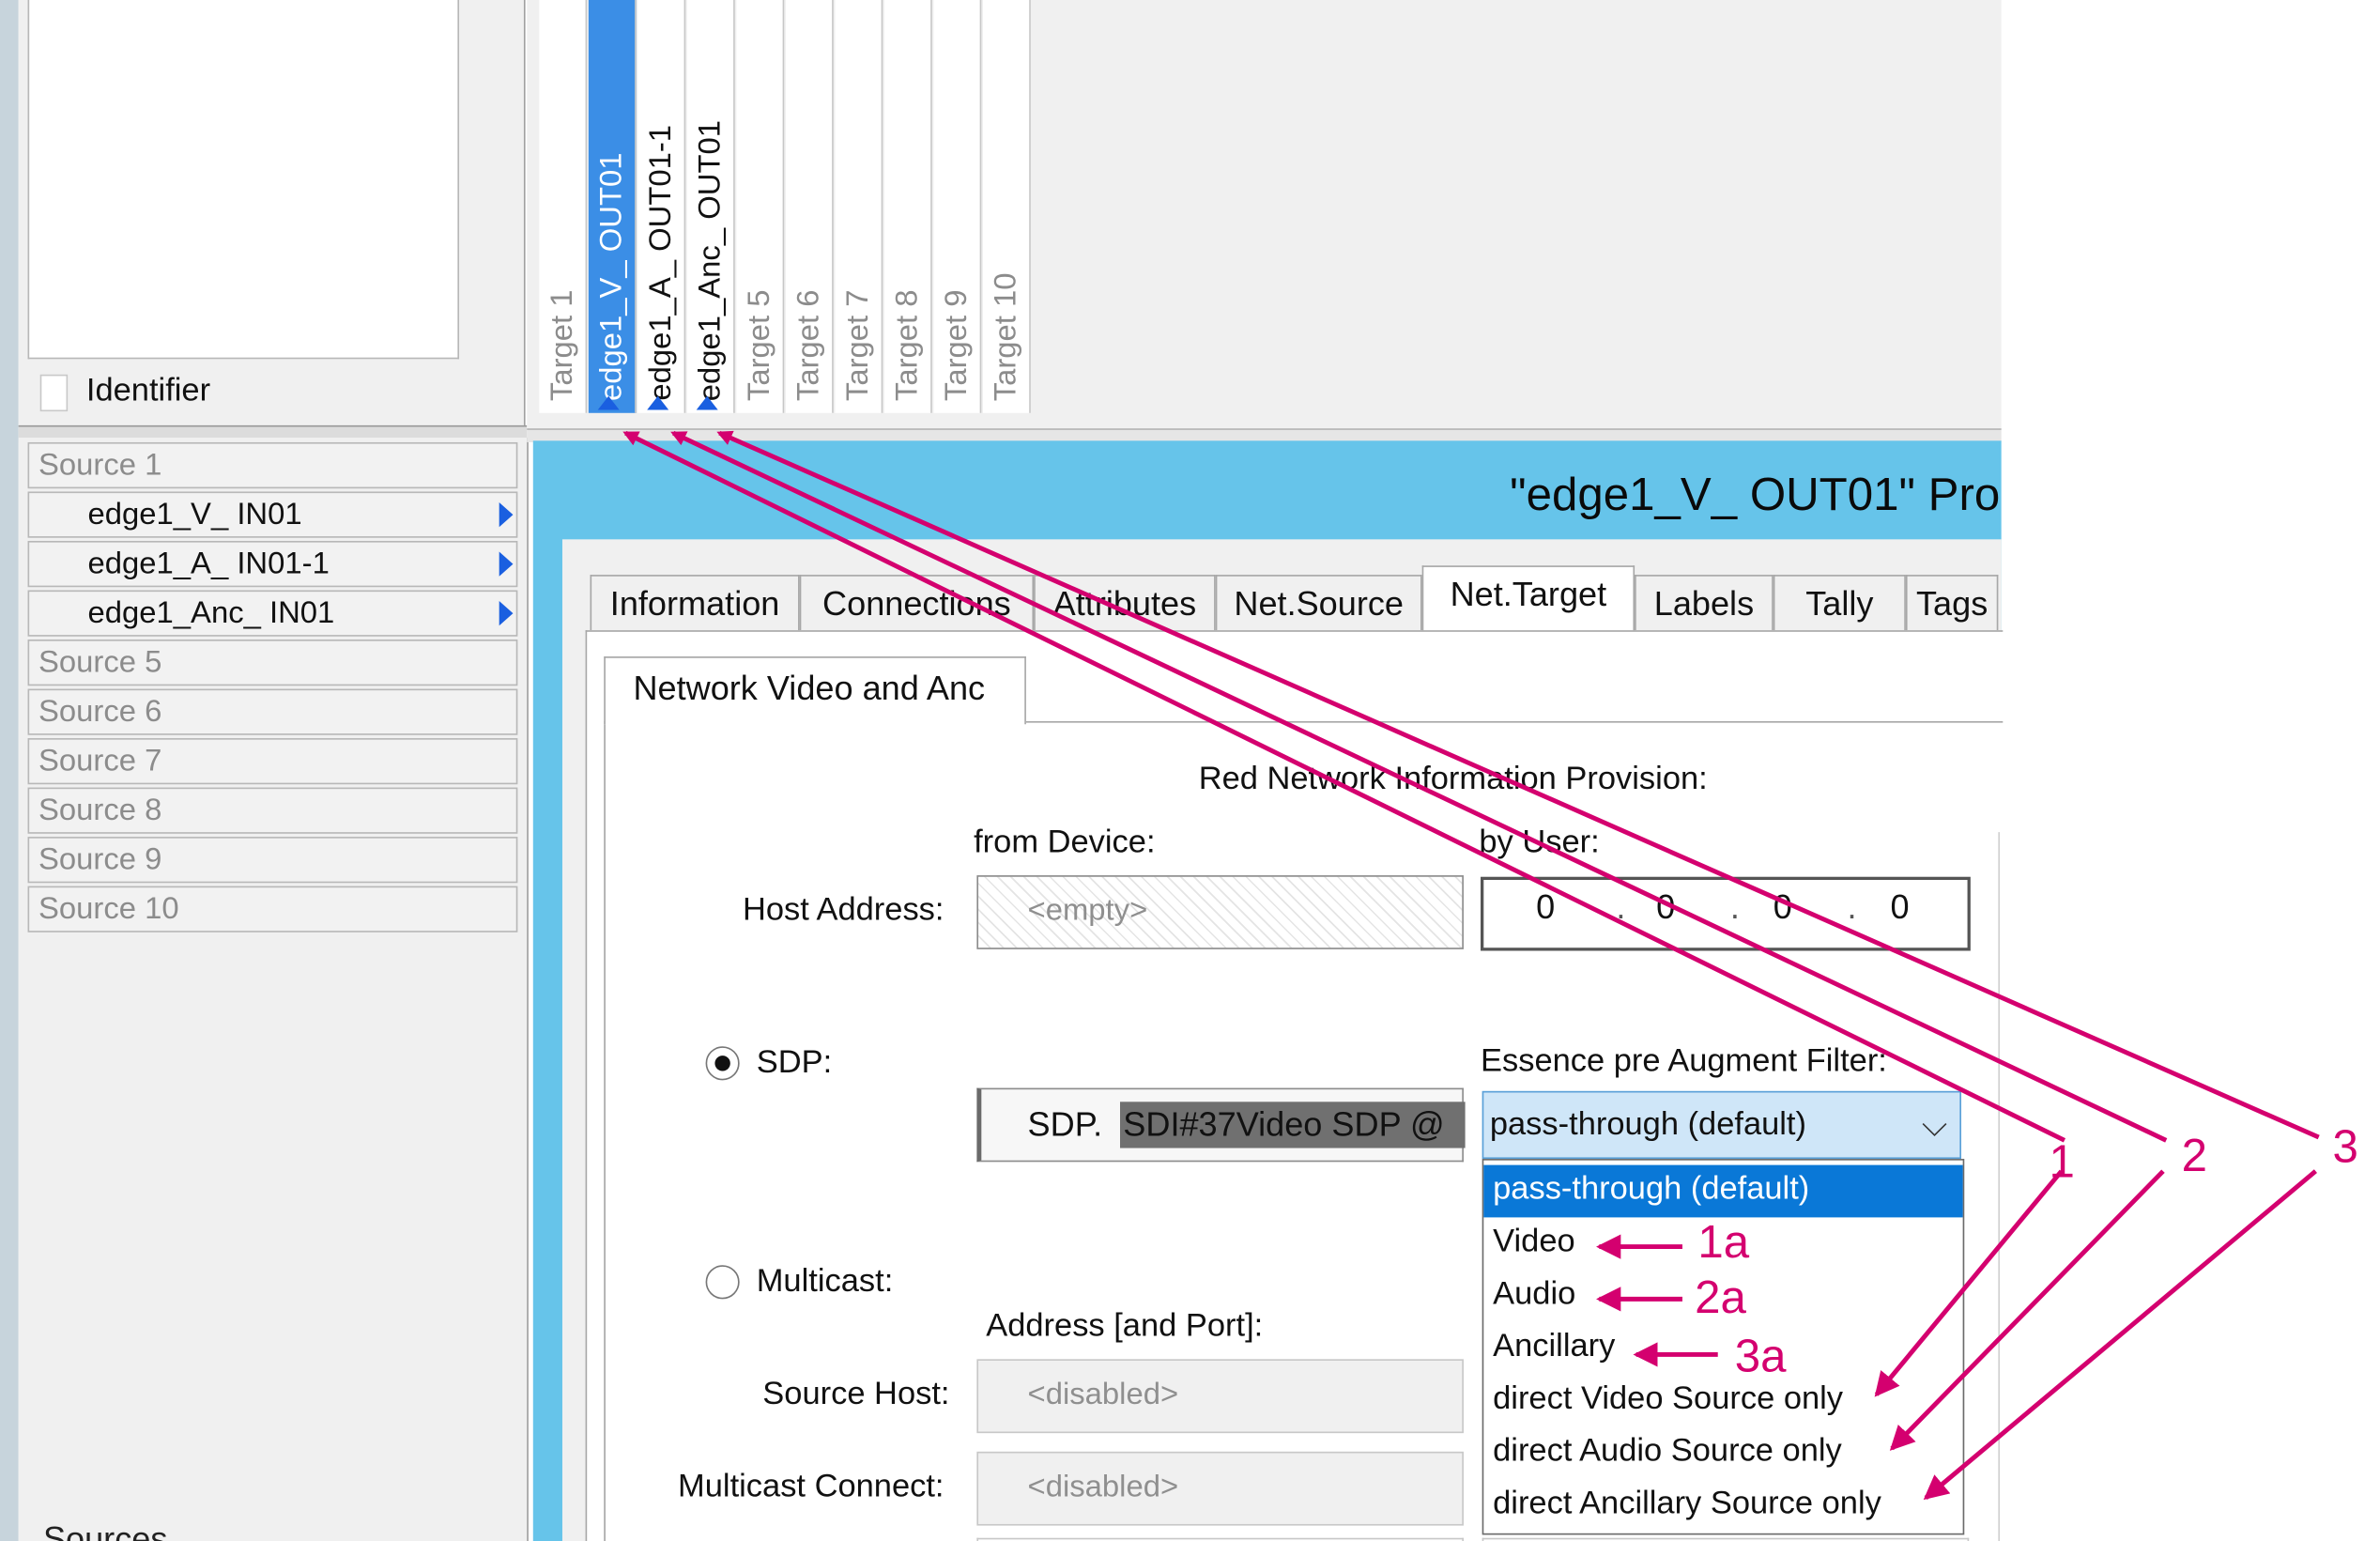 Image resolution: width=2380 pixels, height=1541 pixels. I want to click on annotation-3a: 3a, so click(1760, 1356).